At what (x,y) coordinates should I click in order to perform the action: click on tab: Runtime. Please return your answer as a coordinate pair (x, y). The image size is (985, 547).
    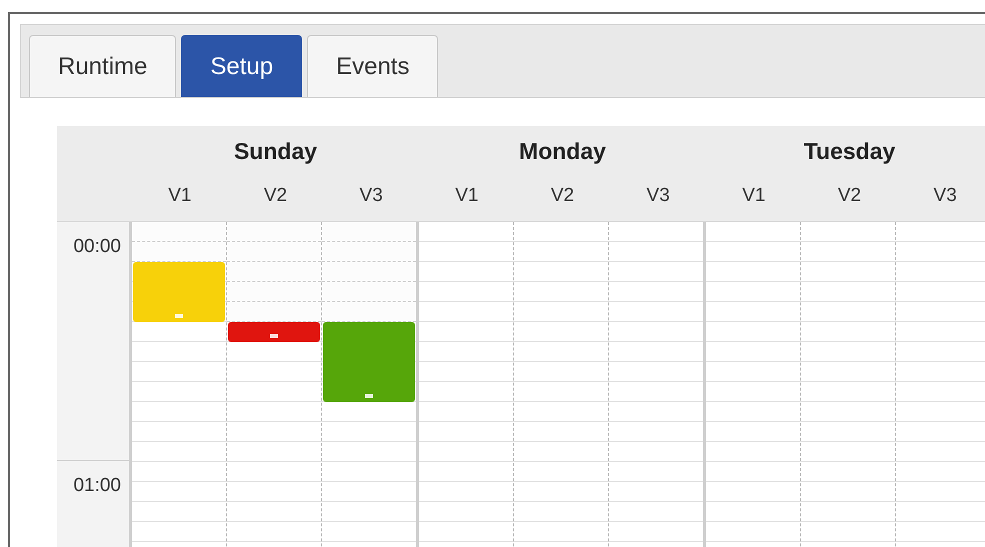
    Looking at the image, I should click on (102, 66).